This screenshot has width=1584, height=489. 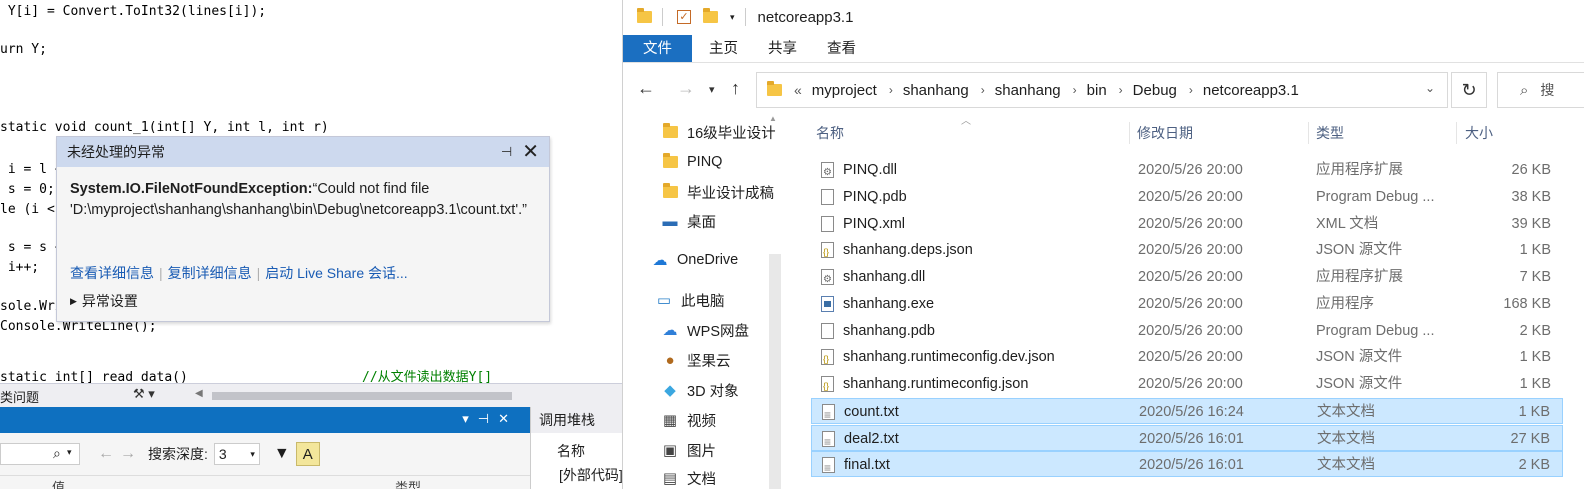 I want to click on file-size: 168 KB, so click(x=1527, y=303).